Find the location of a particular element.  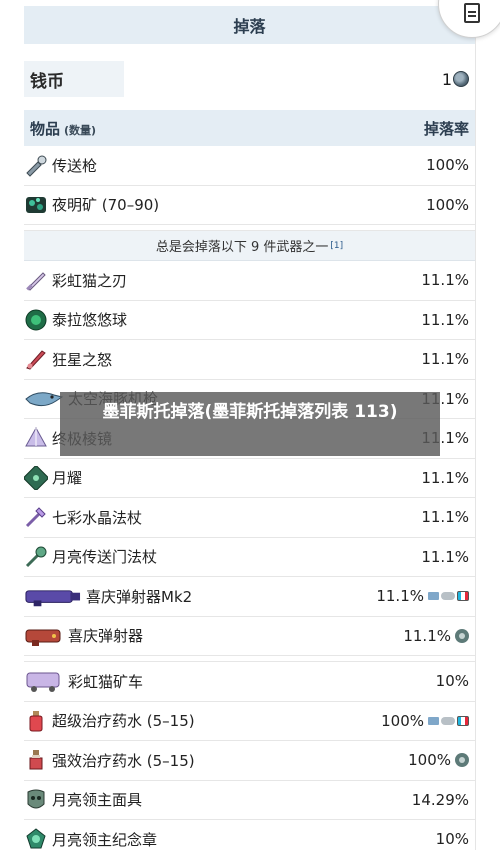

coins-row: 钱币 1 is located at coordinates (249, 79).